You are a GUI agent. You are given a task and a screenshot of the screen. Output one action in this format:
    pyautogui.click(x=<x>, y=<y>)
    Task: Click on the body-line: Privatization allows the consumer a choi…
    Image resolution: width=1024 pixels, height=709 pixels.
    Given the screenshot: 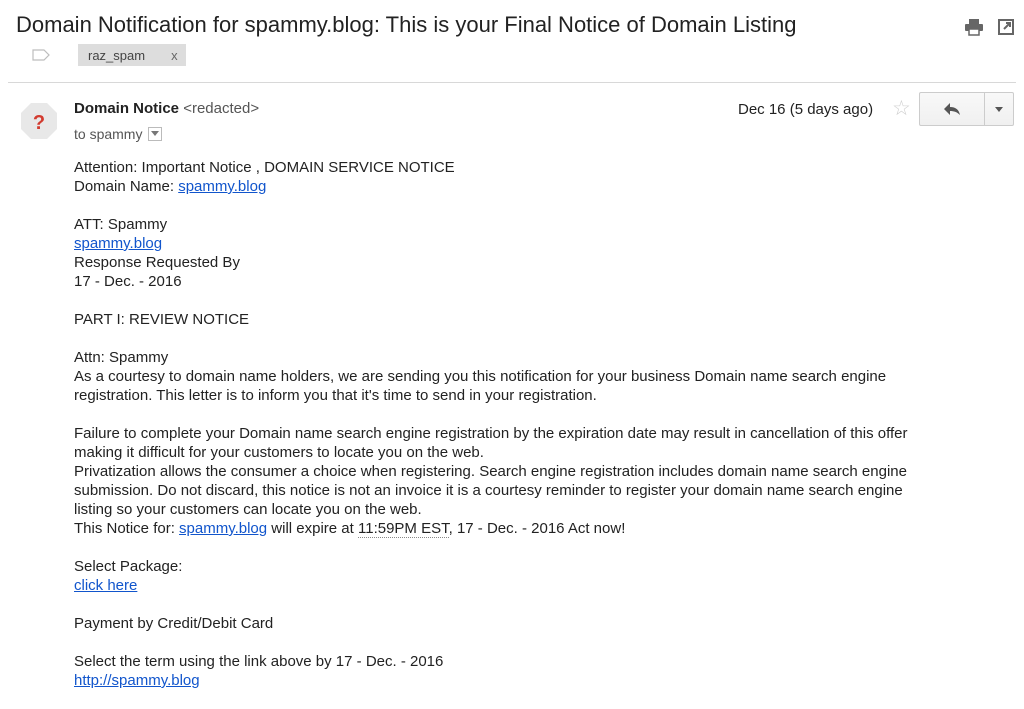 What is the action you would take?
    pyautogui.click(x=490, y=471)
    